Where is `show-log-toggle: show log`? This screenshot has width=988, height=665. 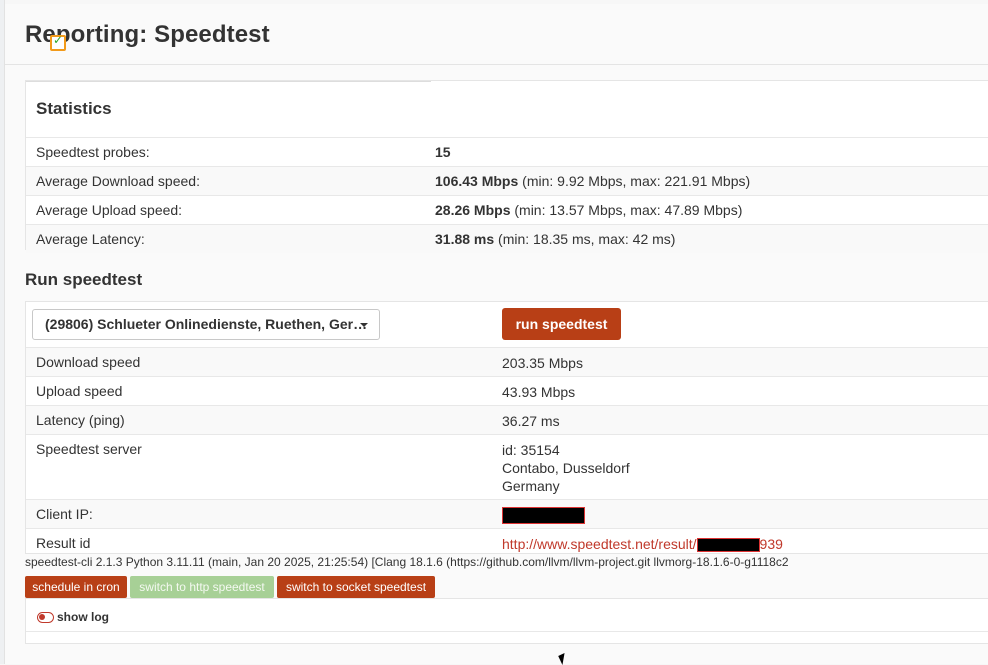
show-log-toggle: show log is located at coordinates (507, 617).